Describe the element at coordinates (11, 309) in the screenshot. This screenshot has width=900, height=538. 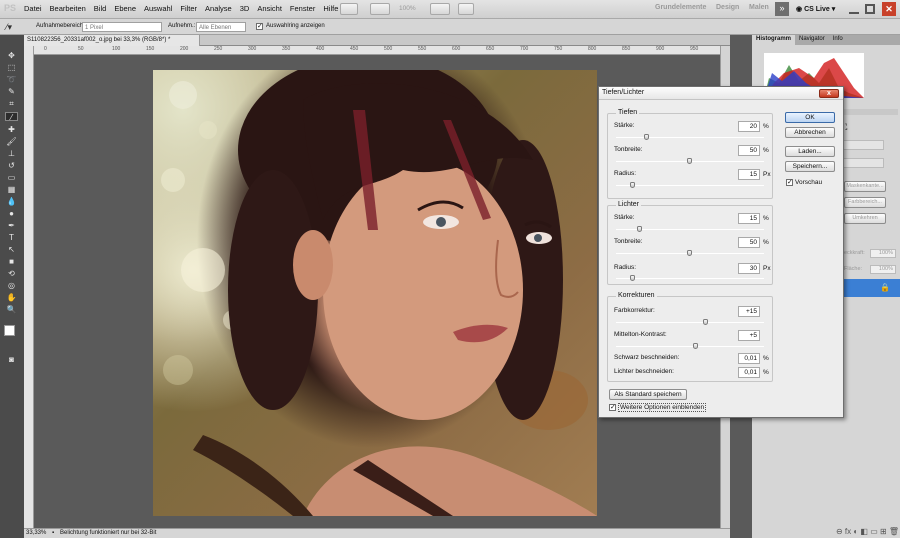
I see `zoom-tool-icon: 🔍` at that location.